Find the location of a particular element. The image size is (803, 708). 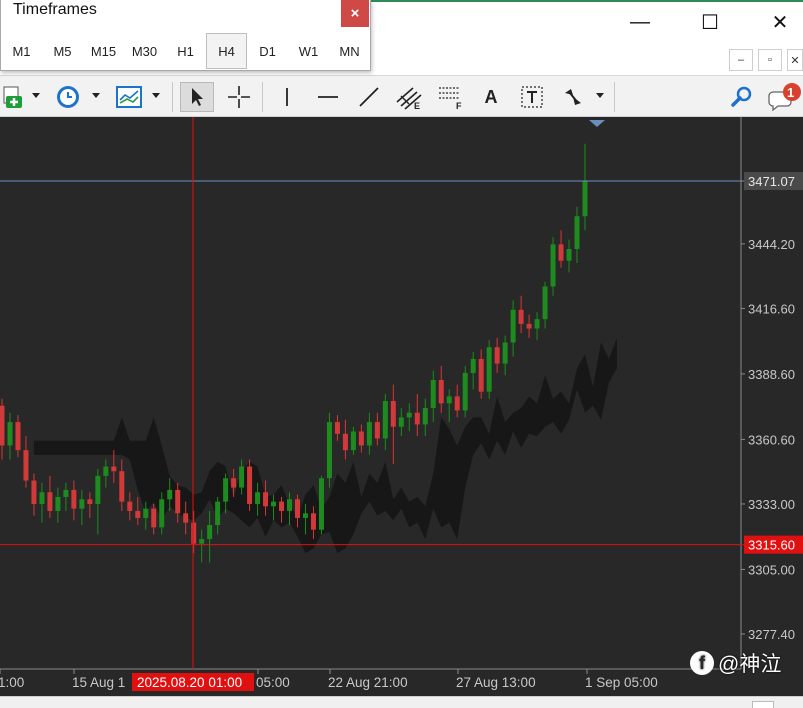

time-label: 22 Aug 21:00 is located at coordinates (368, 682).